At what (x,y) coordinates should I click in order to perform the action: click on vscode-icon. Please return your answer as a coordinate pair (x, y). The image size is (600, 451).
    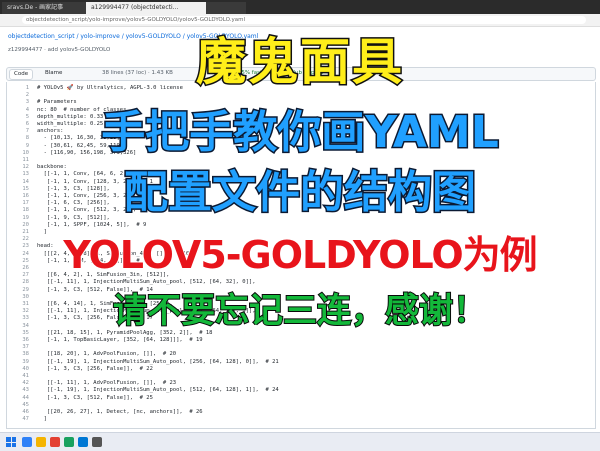
    Looking at the image, I should click on (83, 442).